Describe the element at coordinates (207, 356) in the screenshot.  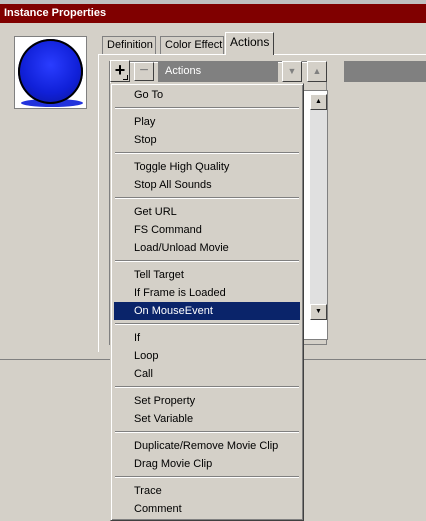
I see `menu-item-loop: Loop` at that location.